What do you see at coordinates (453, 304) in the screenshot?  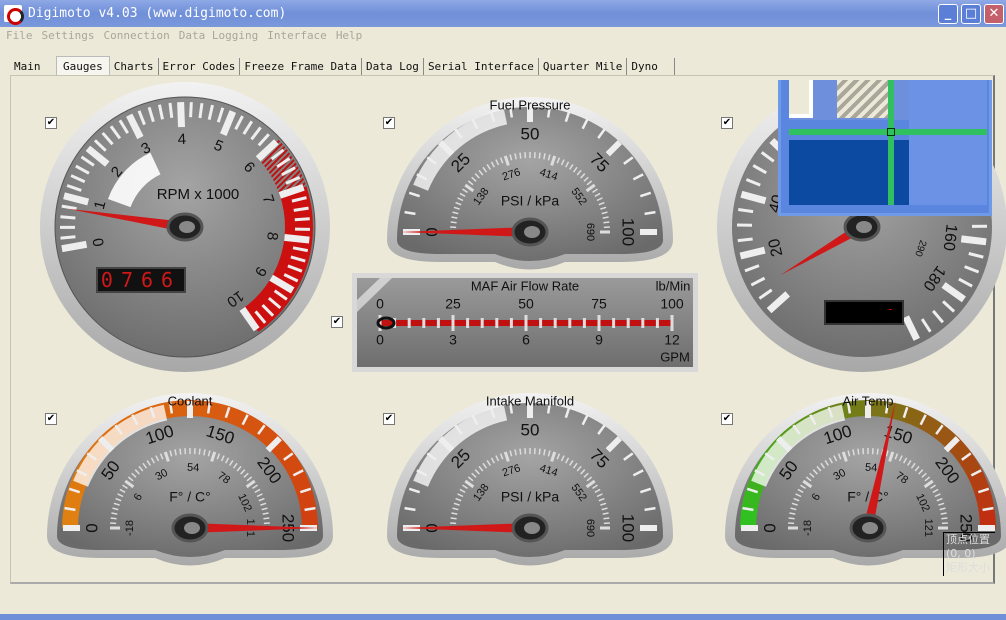 I see `maf-top-label: 25` at bounding box center [453, 304].